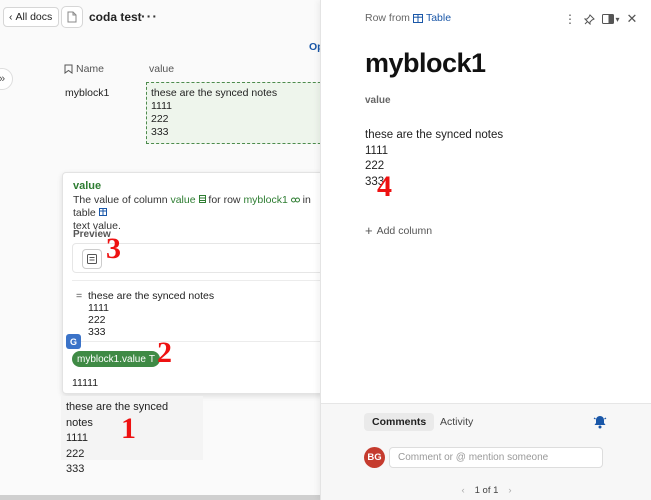 Image resolution: width=651 pixels, height=500 pixels. I want to click on all-docs-button: ‹ All docs, so click(31, 17).